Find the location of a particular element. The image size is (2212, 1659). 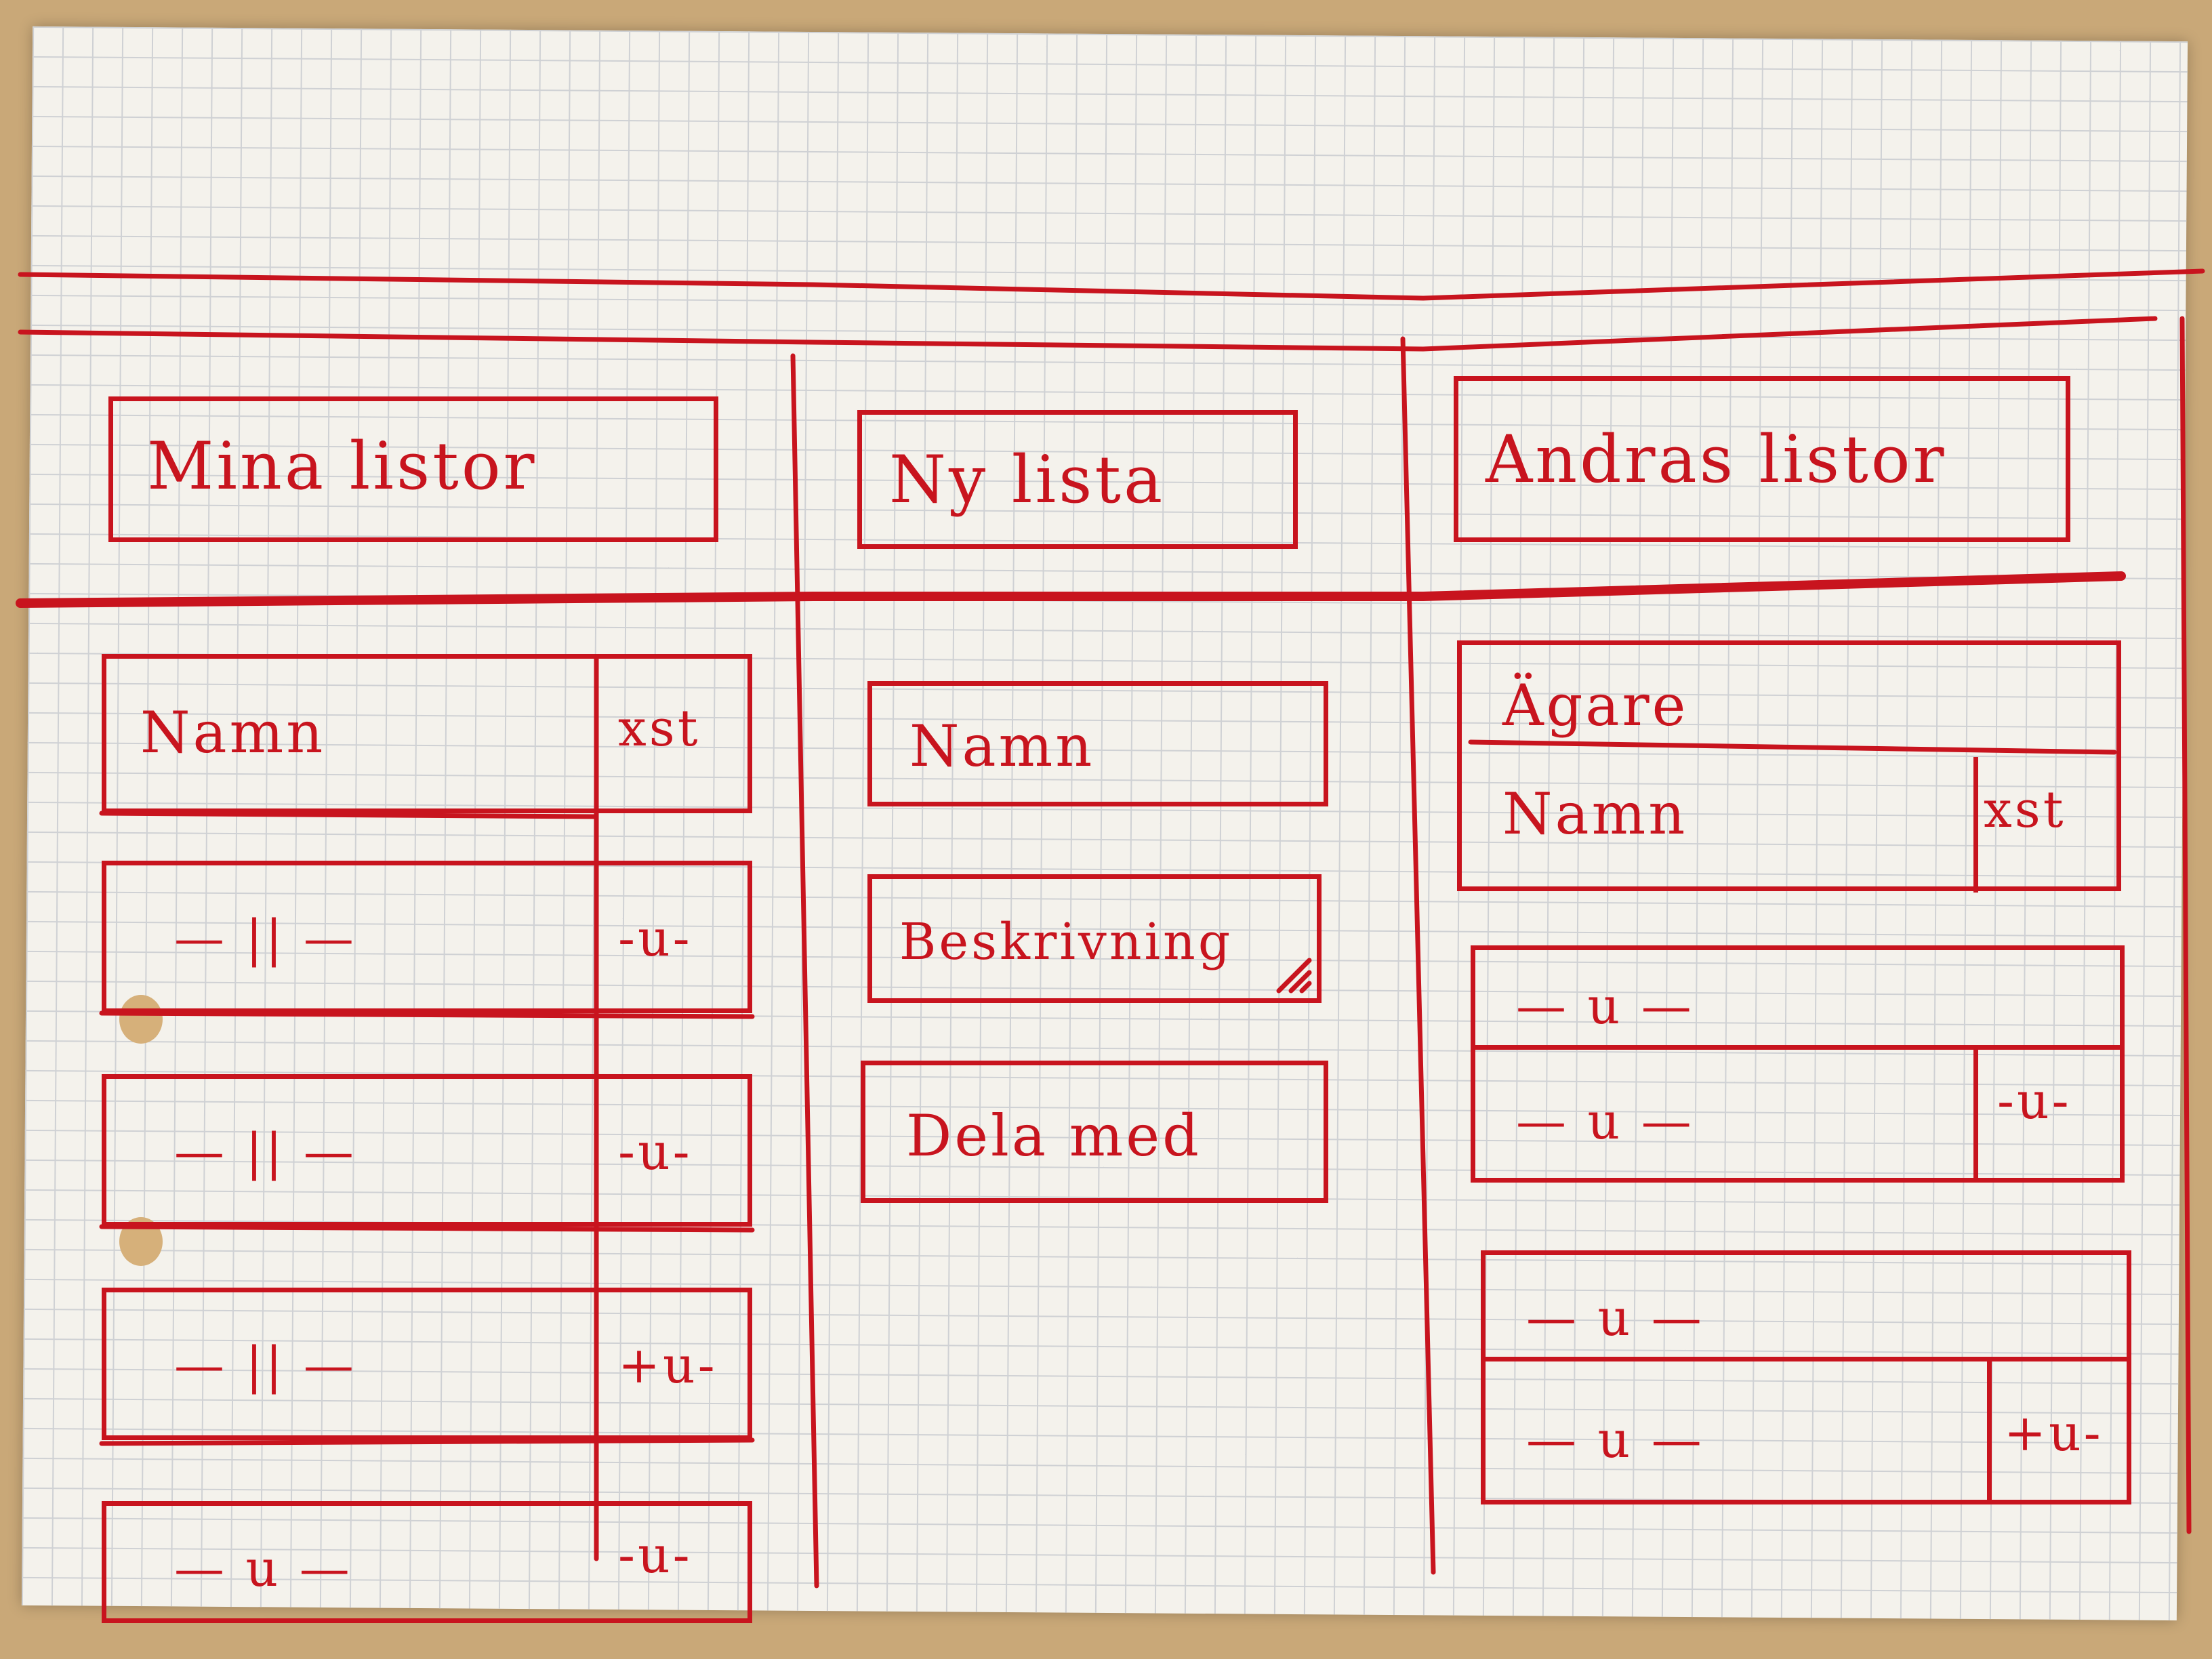

tab-others-lists: Andras listor is located at coordinates (1762, 459).